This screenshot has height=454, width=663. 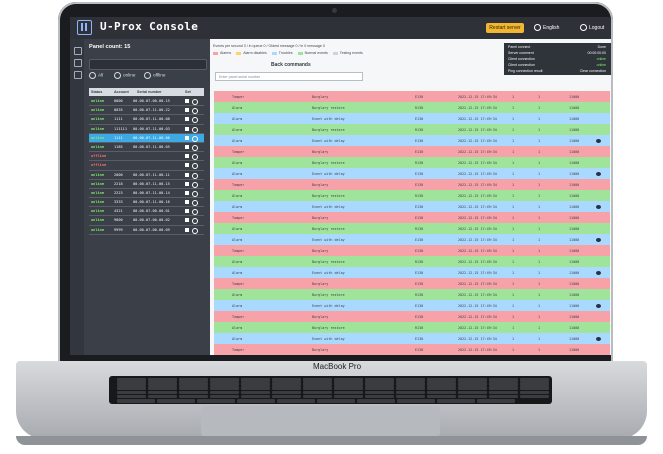 What do you see at coordinates (78, 75) in the screenshot?
I see `globe-icon` at bounding box center [78, 75].